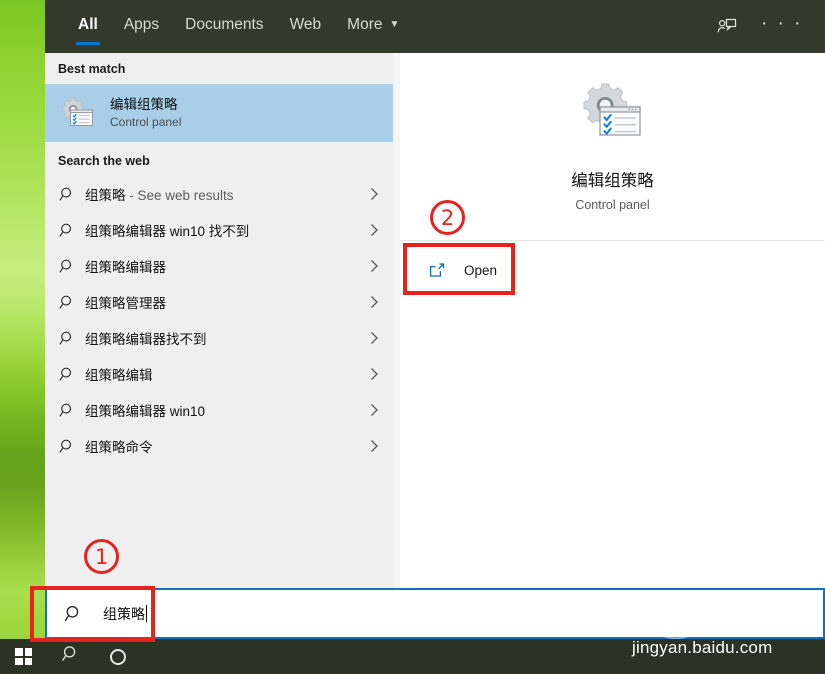 The height and width of the screenshot is (674, 825). What do you see at coordinates (612, 181) in the screenshot?
I see `preview-app-title: 编辑组策略` at bounding box center [612, 181].